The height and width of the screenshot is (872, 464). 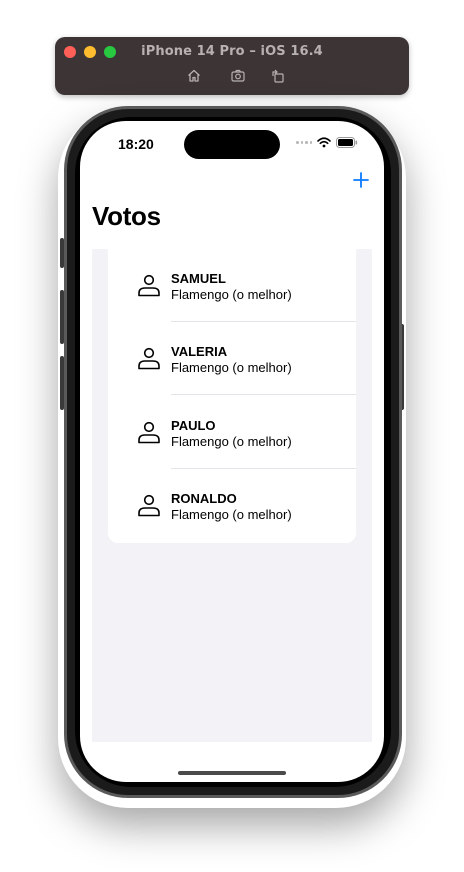 What do you see at coordinates (347, 142) in the screenshot?
I see `battery-icon` at bounding box center [347, 142].